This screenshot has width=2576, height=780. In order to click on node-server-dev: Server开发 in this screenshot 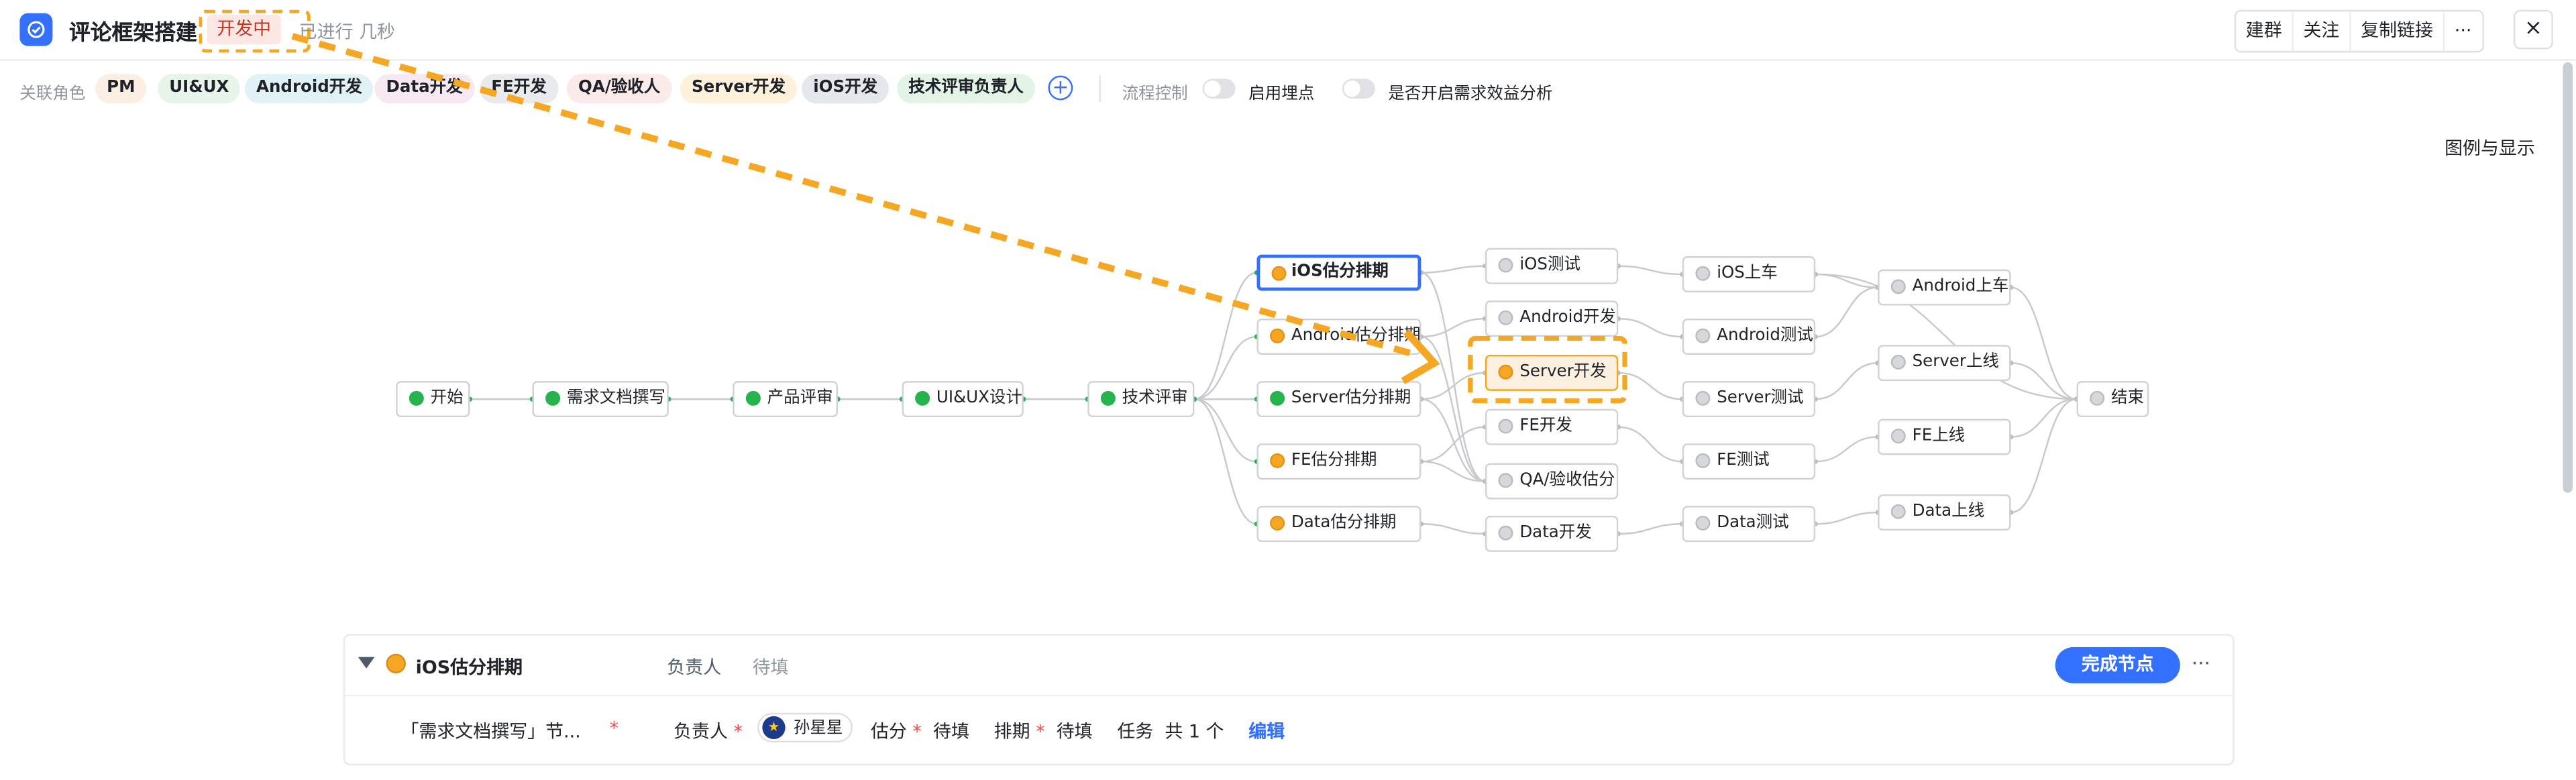, I will do `click(1552, 372)`.